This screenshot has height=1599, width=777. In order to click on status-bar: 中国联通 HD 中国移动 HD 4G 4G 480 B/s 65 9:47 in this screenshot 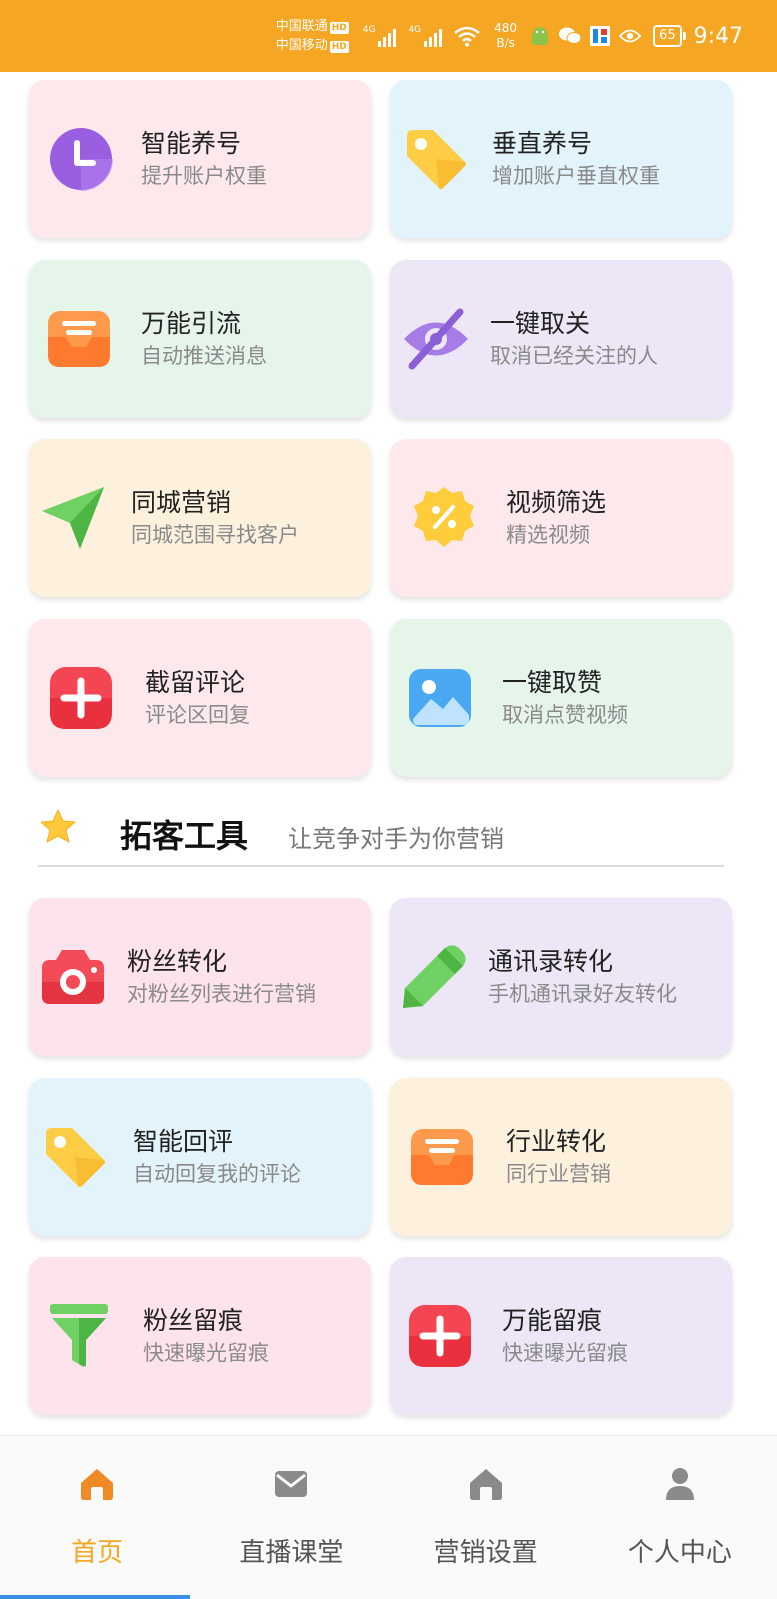, I will do `click(388, 36)`.